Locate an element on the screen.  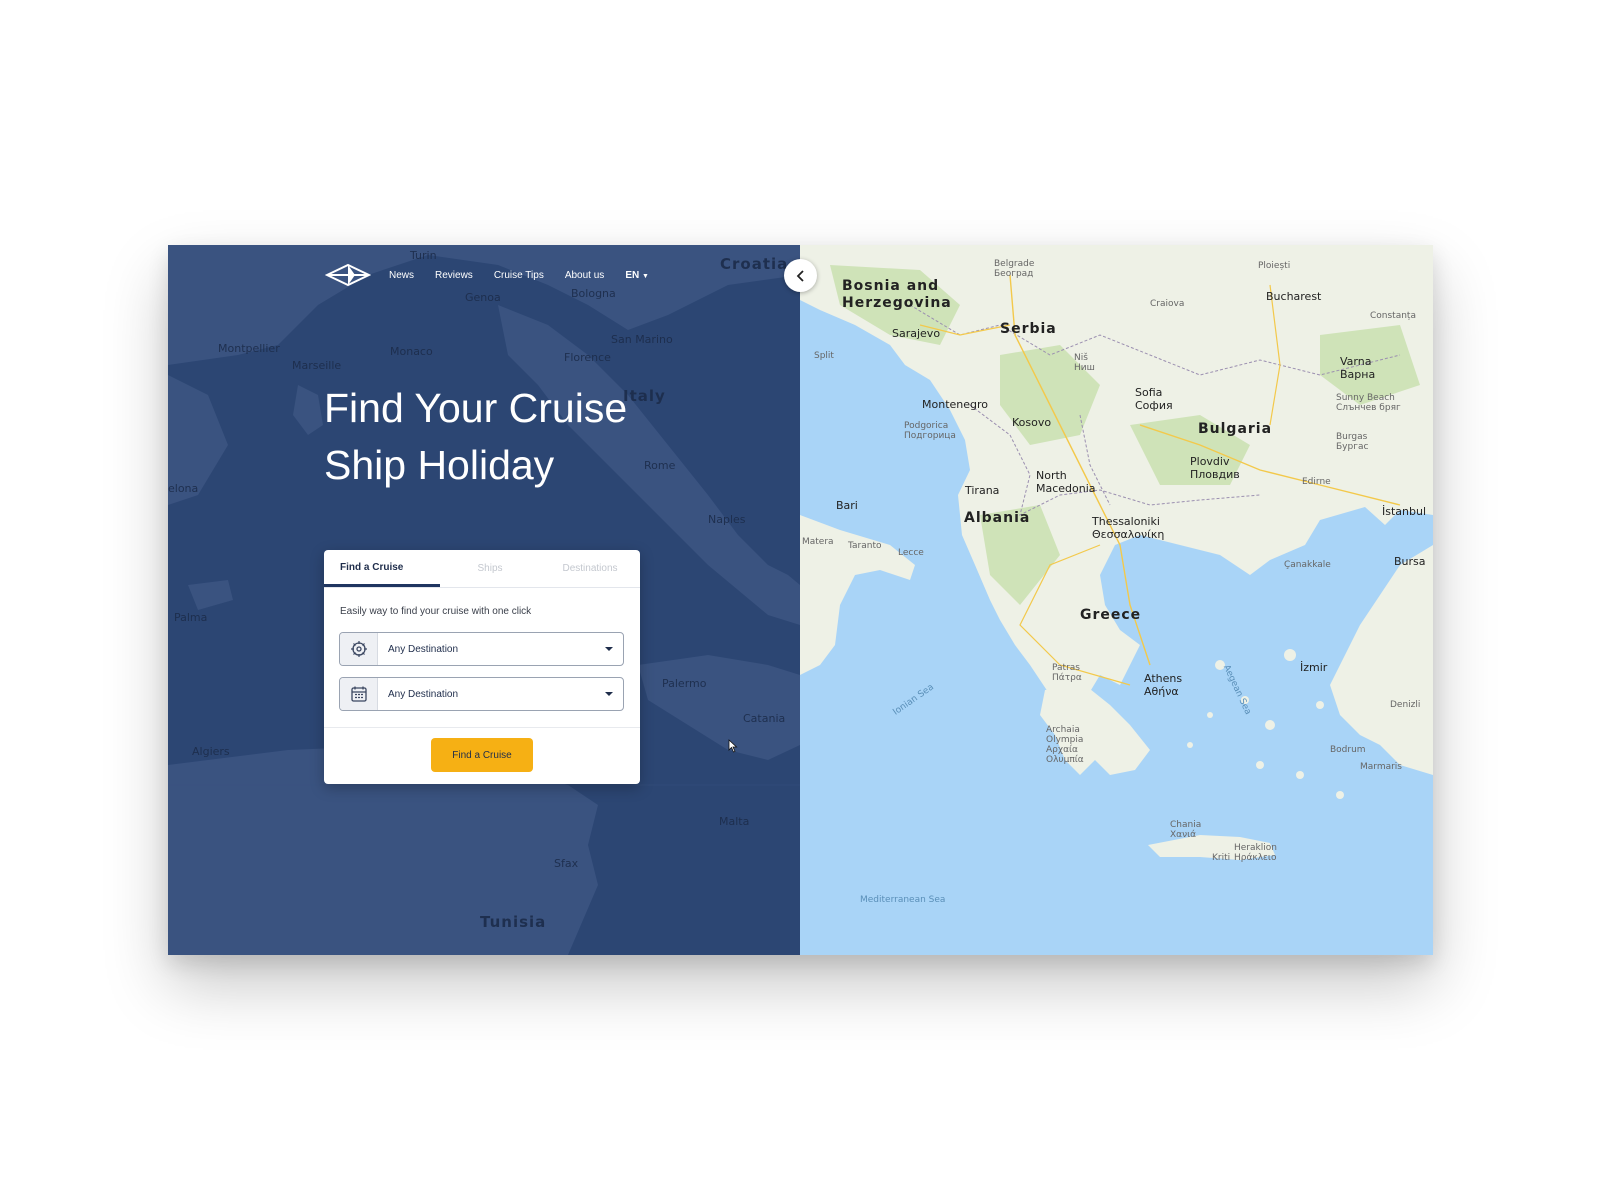
map-label-palma: Palma is located at coordinates (191, 617).